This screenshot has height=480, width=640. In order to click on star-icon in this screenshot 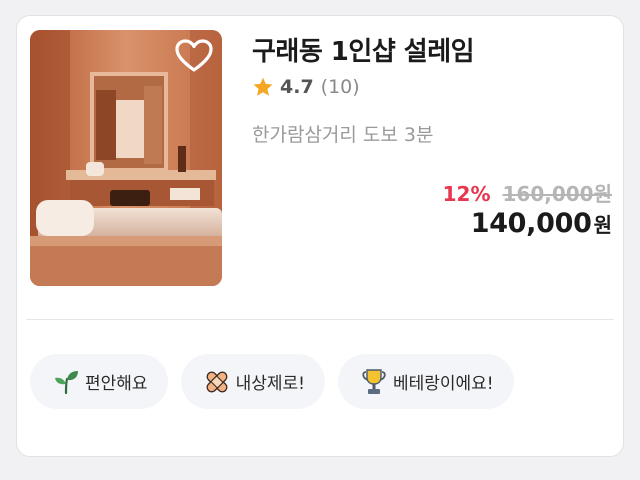, I will do `click(263, 86)`.